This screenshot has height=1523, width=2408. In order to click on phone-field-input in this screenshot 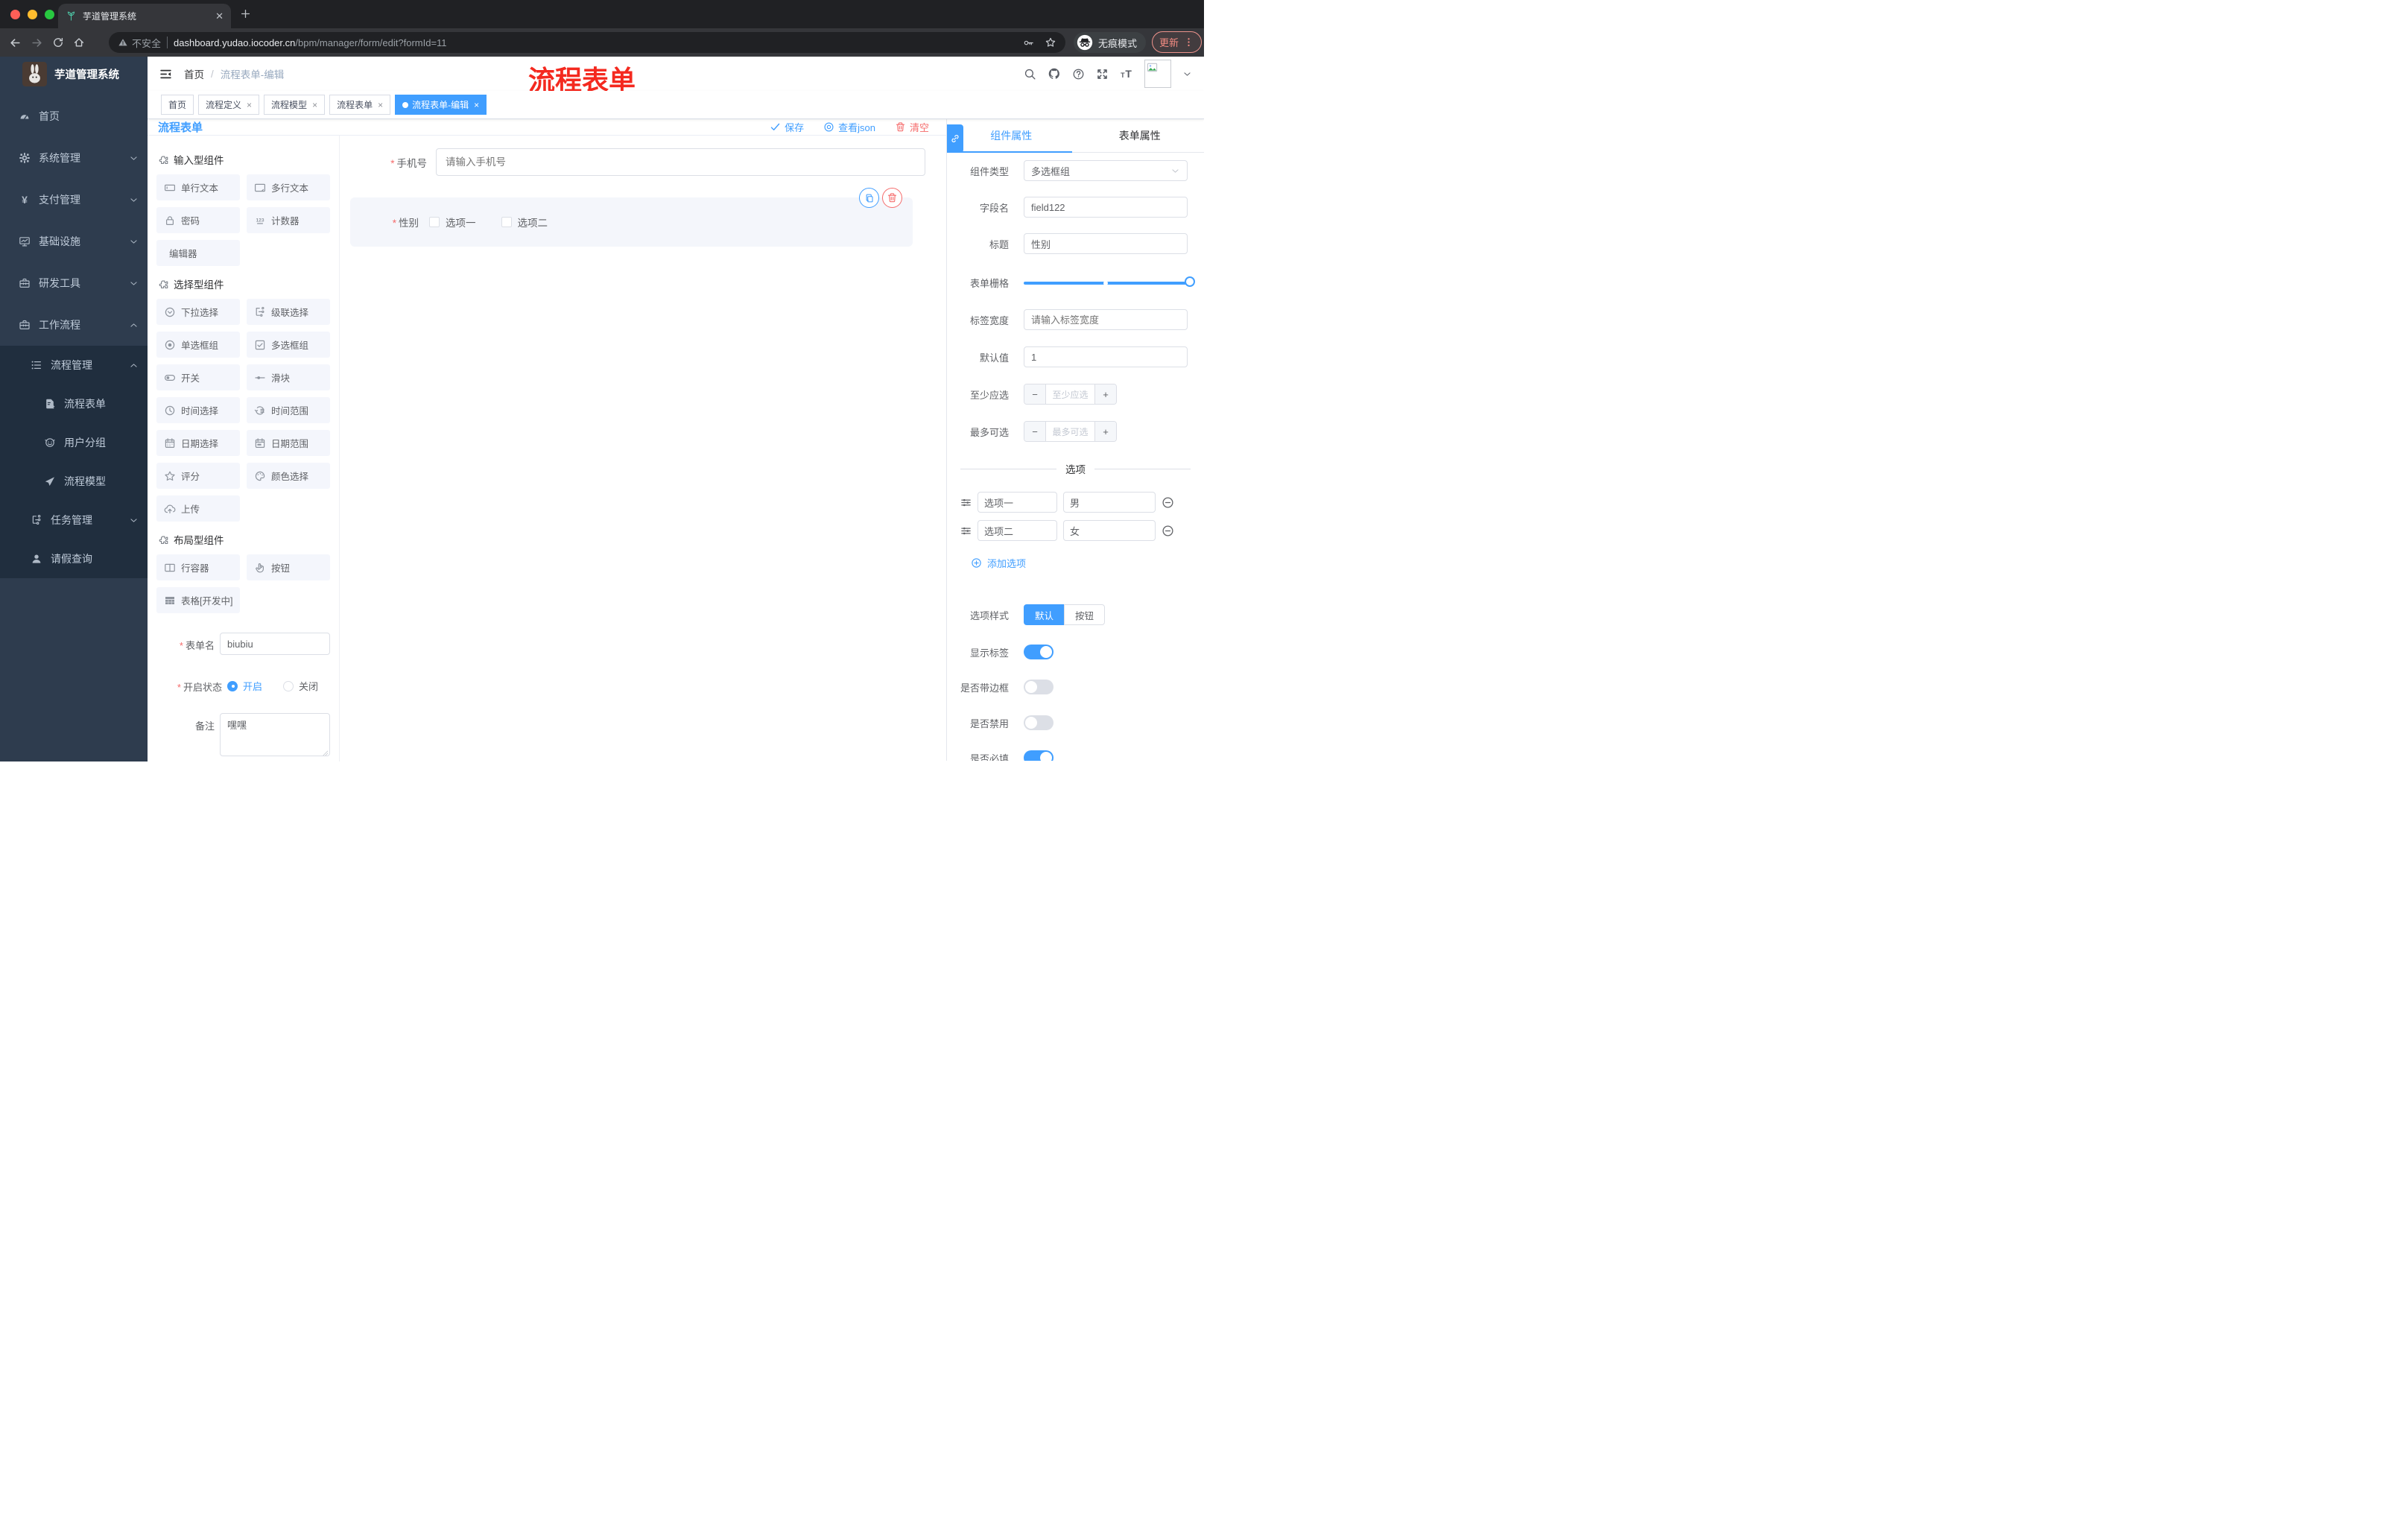, I will do `click(680, 162)`.